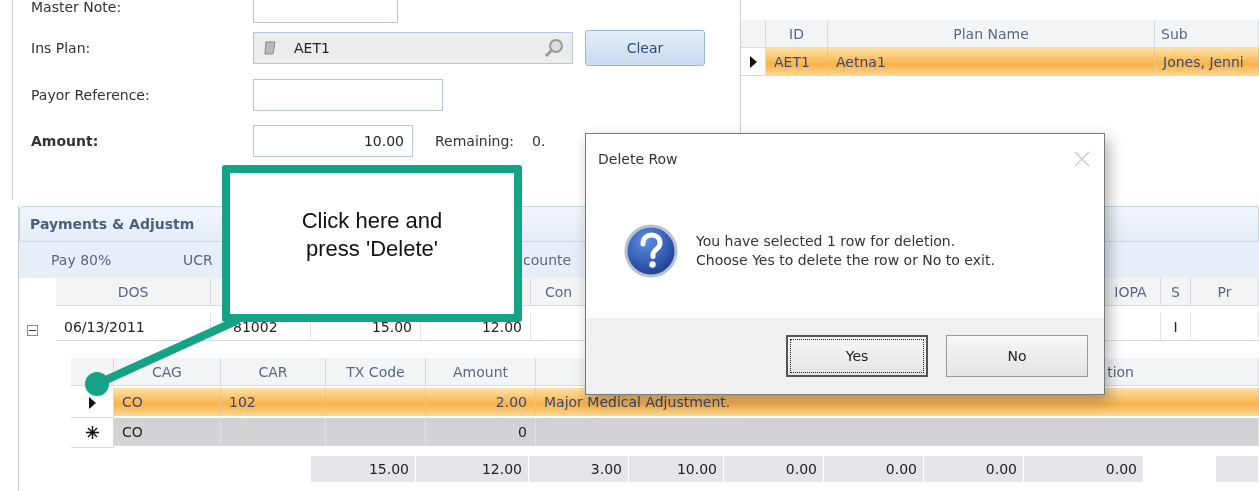 Image resolution: width=1259 pixels, height=491 pixels. Describe the element at coordinates (797, 62) in the screenshot. I see `table-cell: AET1` at that location.